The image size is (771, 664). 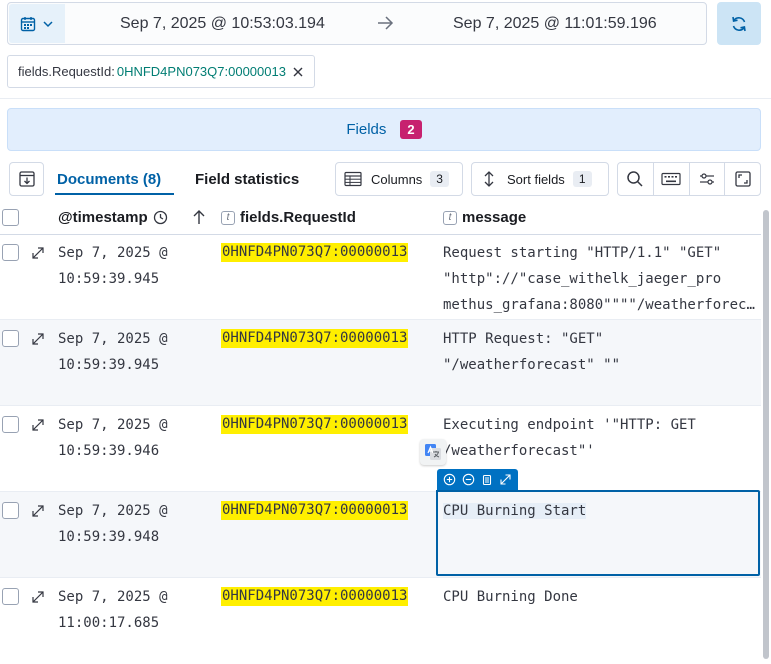 I want to click on search-icon, so click(x=635, y=179).